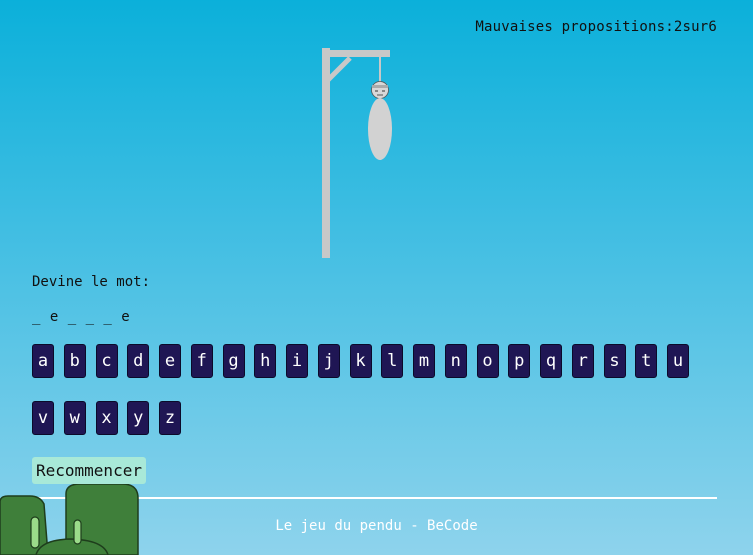  What do you see at coordinates (43, 418) in the screenshot?
I see `letter-key-v: v` at bounding box center [43, 418].